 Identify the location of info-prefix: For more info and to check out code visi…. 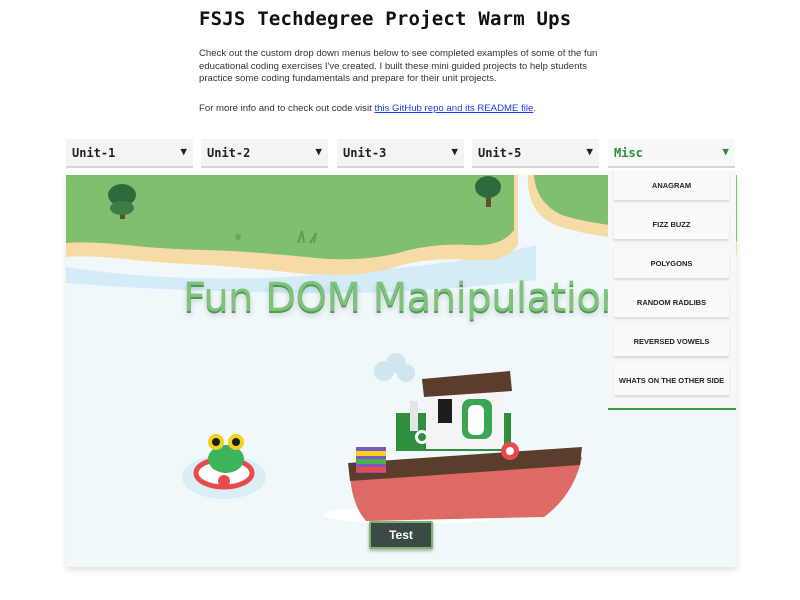
(287, 108).